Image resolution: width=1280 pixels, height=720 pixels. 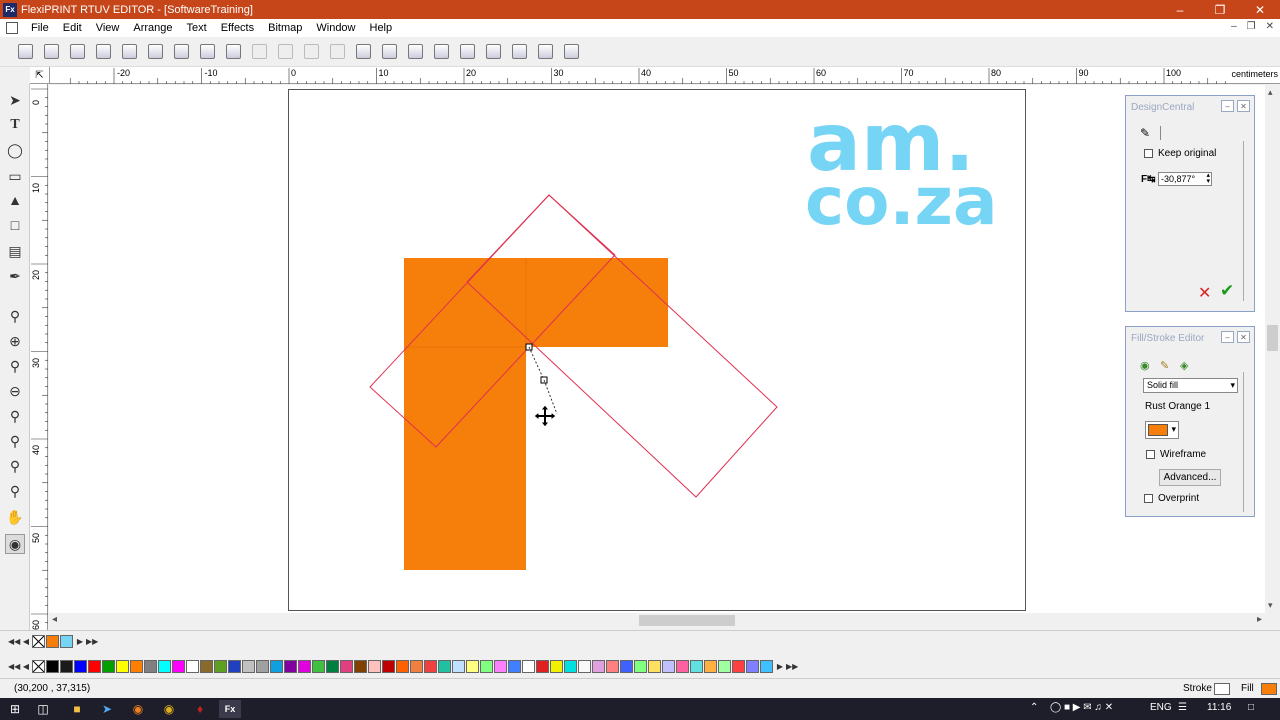 I want to click on task-view-icon: ◫, so click(x=43, y=709).